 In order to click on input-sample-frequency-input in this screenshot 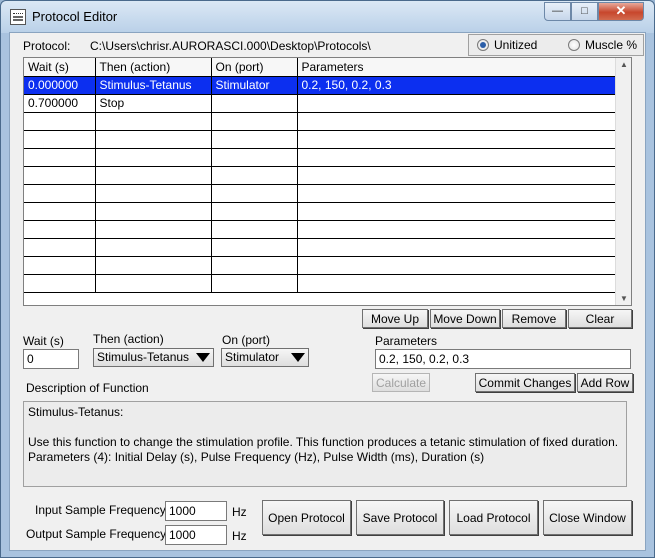, I will do `click(196, 511)`.